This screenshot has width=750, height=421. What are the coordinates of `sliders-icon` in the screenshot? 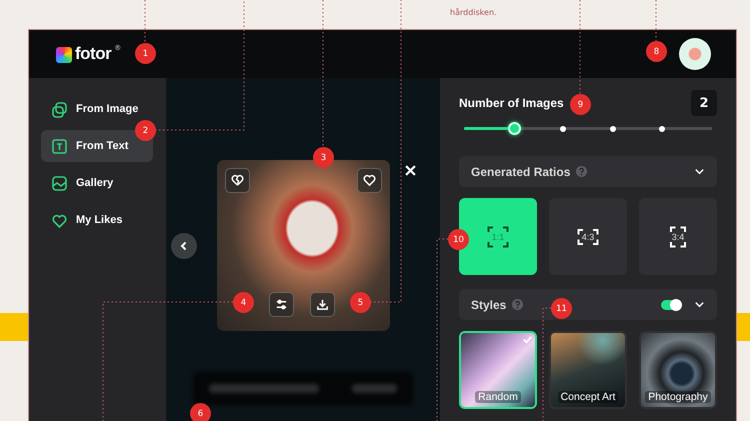 It's located at (281, 304).